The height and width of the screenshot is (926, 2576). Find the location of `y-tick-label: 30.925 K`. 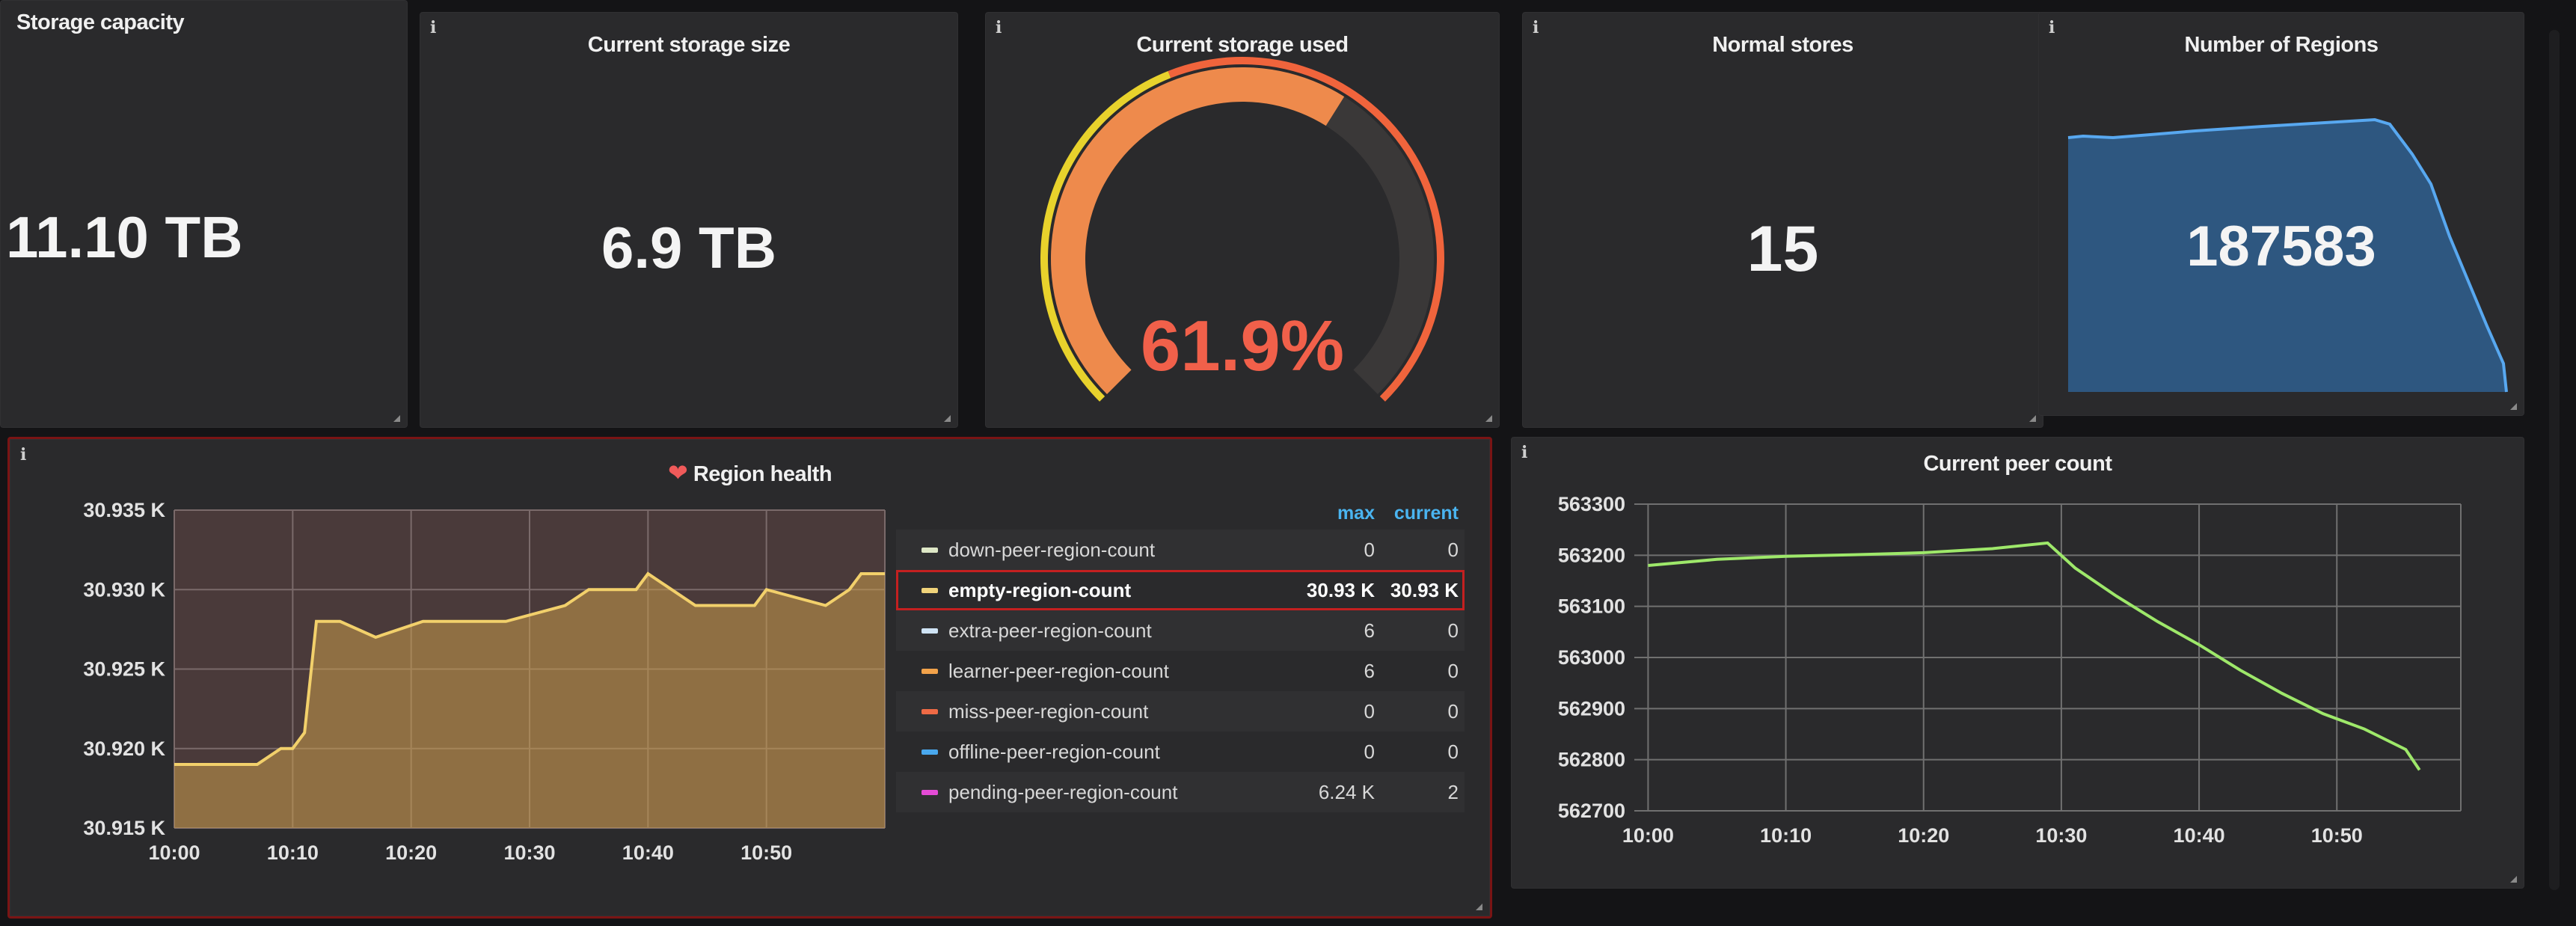

y-tick-label: 30.925 K is located at coordinates (124, 669).